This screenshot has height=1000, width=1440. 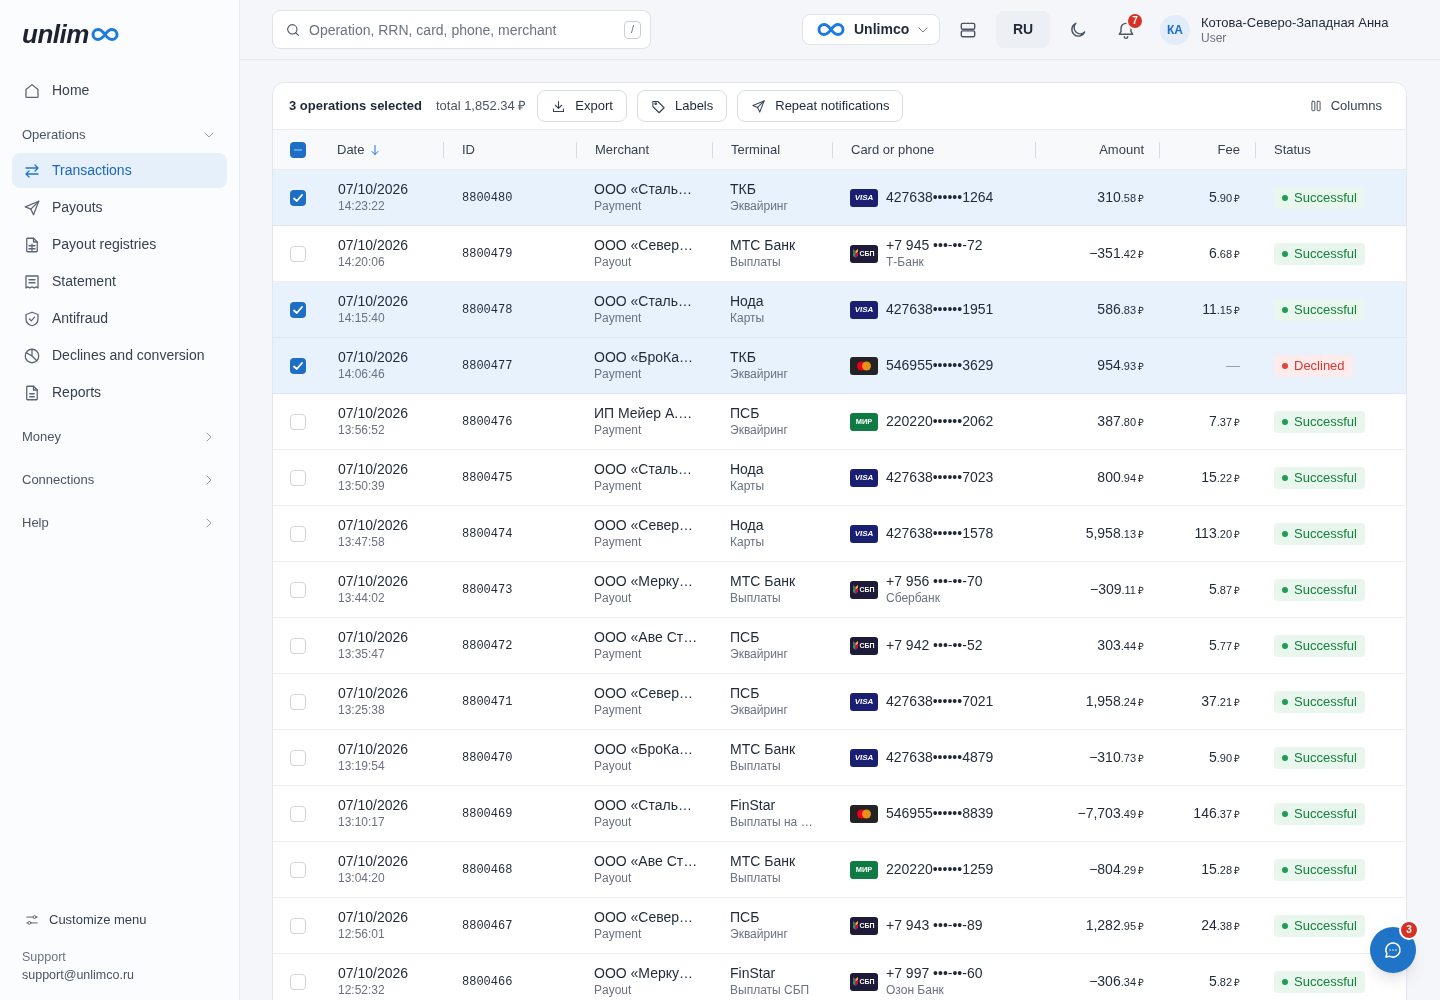 I want to click on column-header: Terminal, so click(x=756, y=149).